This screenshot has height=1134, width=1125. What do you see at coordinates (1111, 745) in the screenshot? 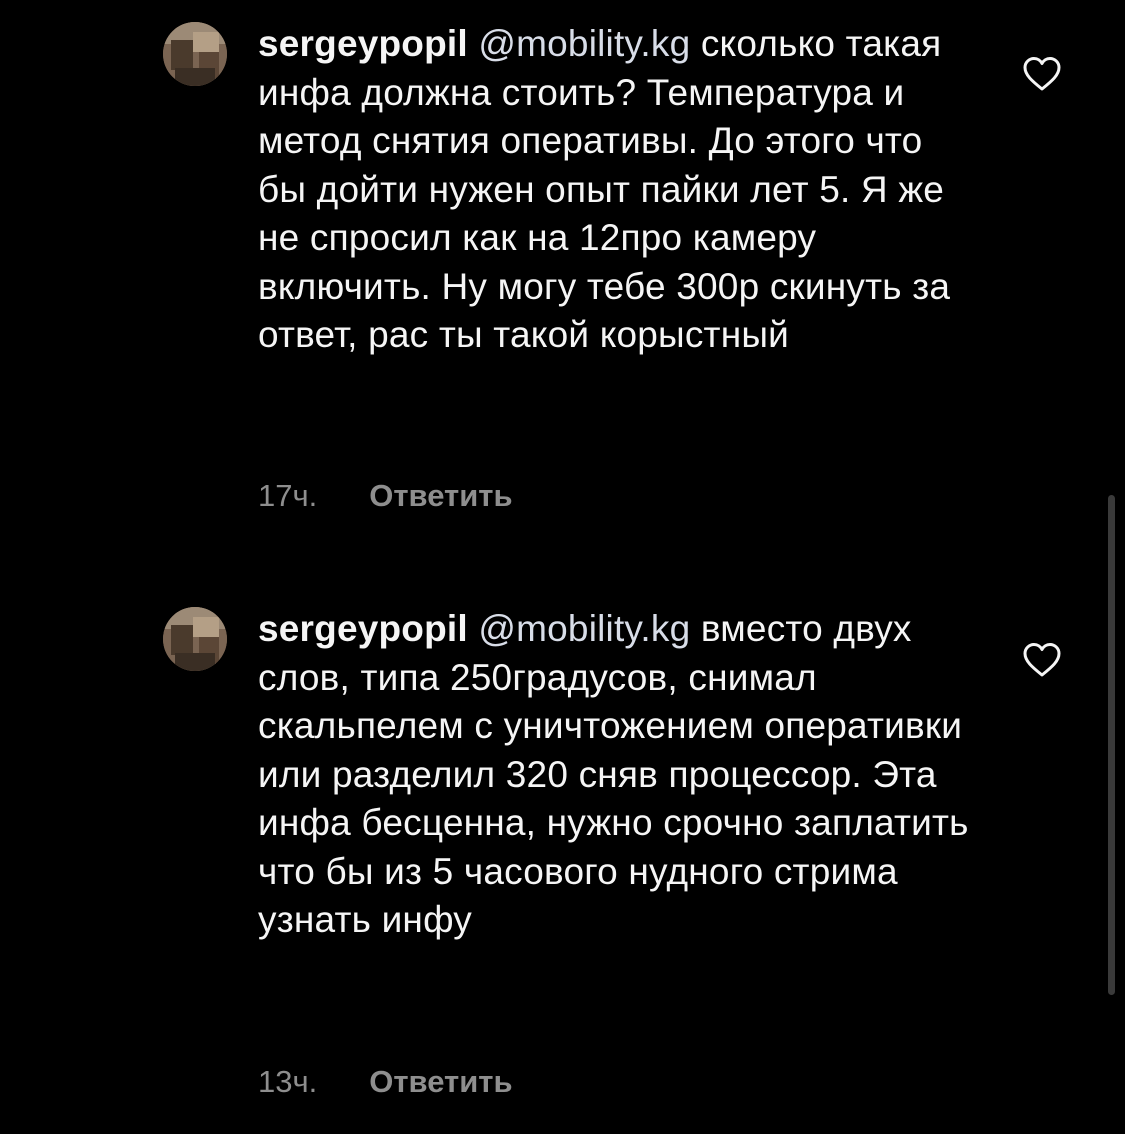
I see `scrollbar` at bounding box center [1111, 745].